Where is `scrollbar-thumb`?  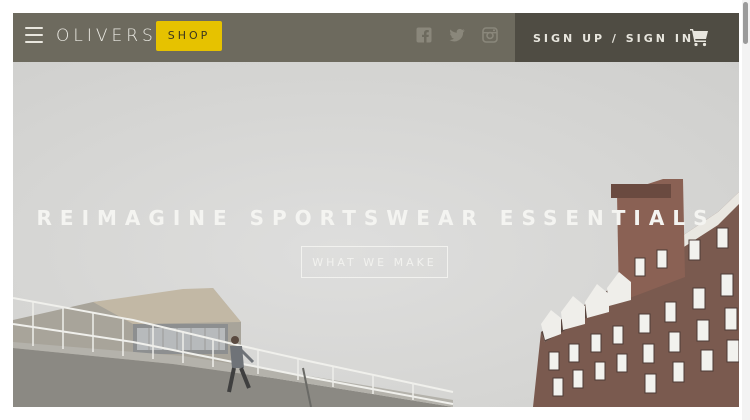 scrollbar-thumb is located at coordinates (745, 23).